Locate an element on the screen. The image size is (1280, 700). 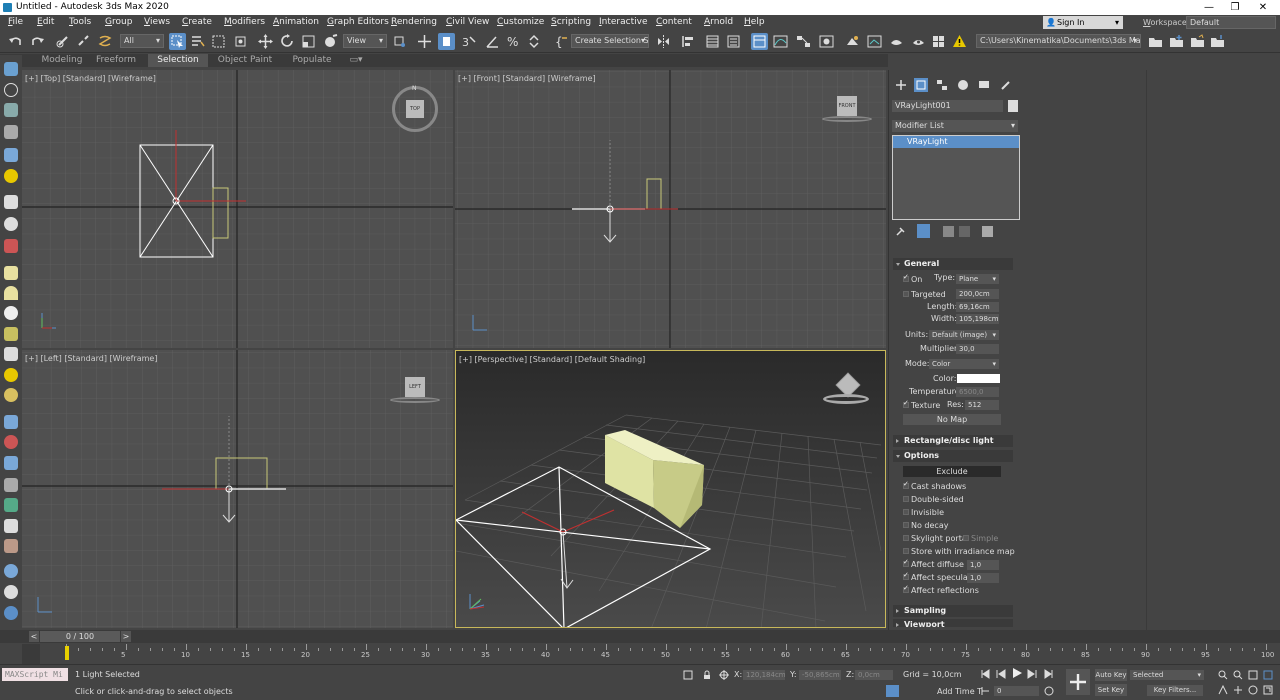
menu-arnold: Arnold is located at coordinates (718, 22).